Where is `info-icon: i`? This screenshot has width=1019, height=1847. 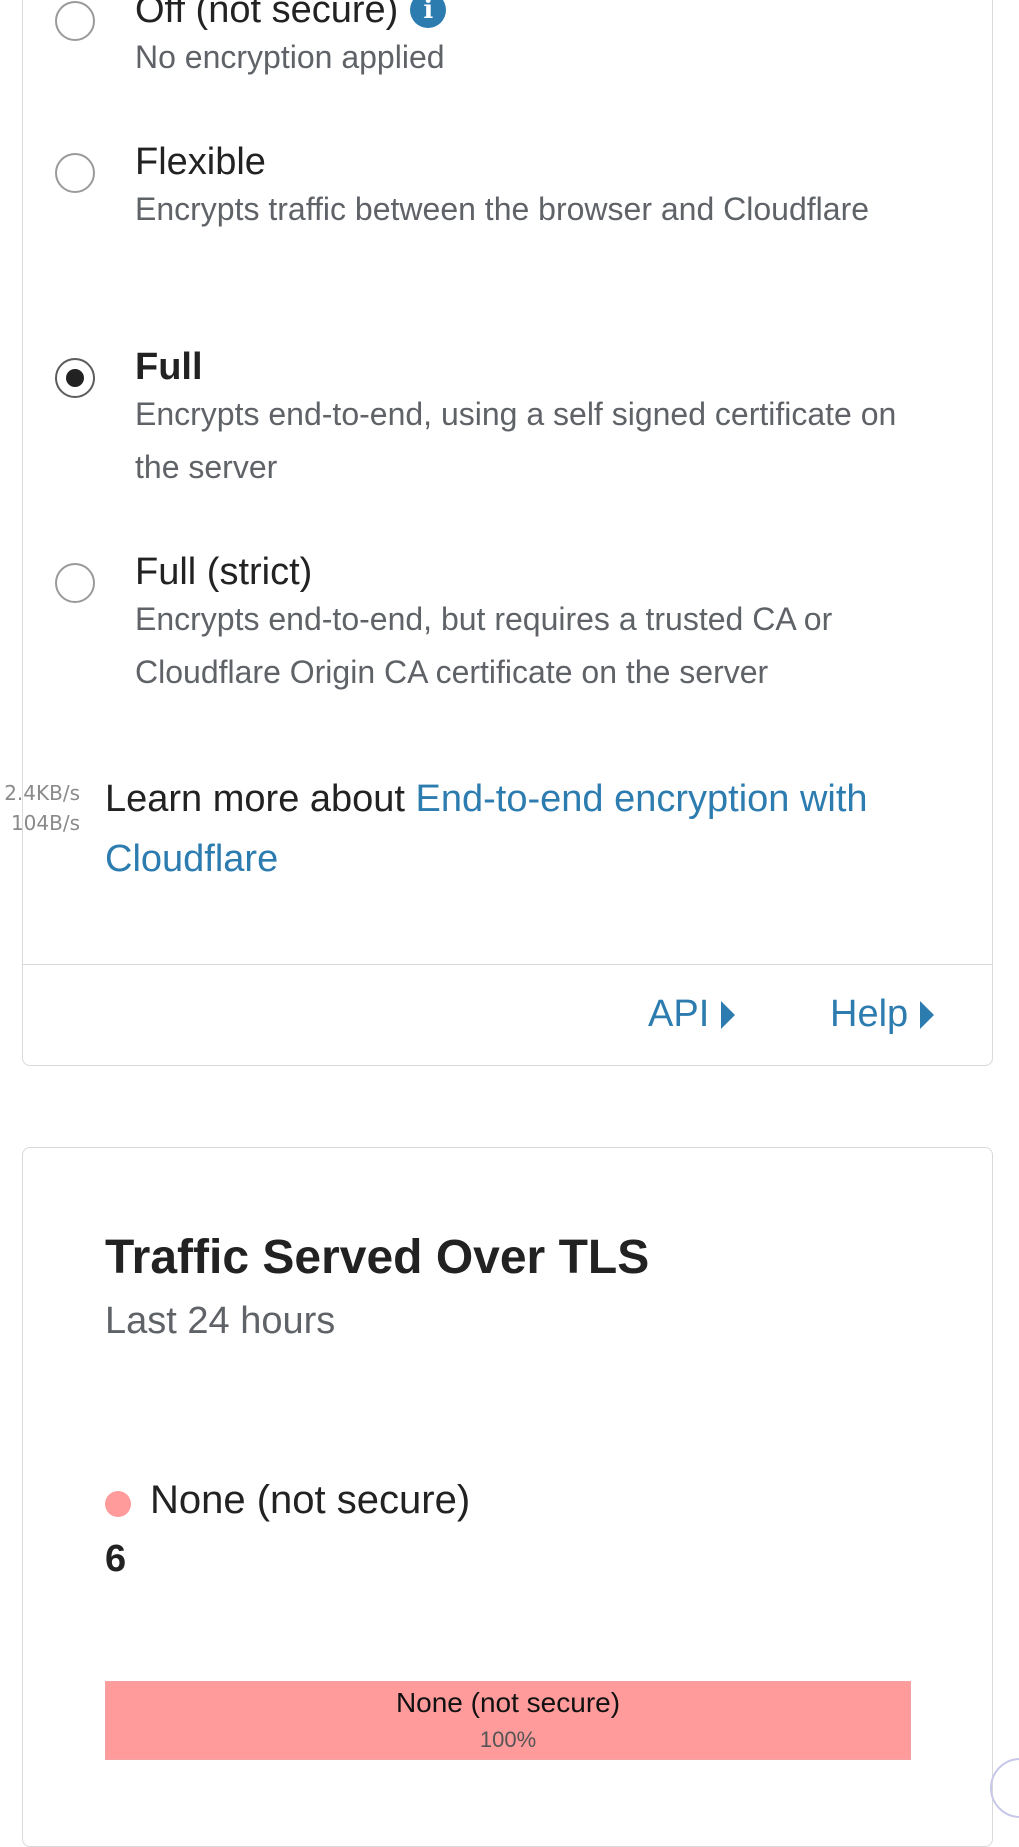
info-icon: i is located at coordinates (428, 14).